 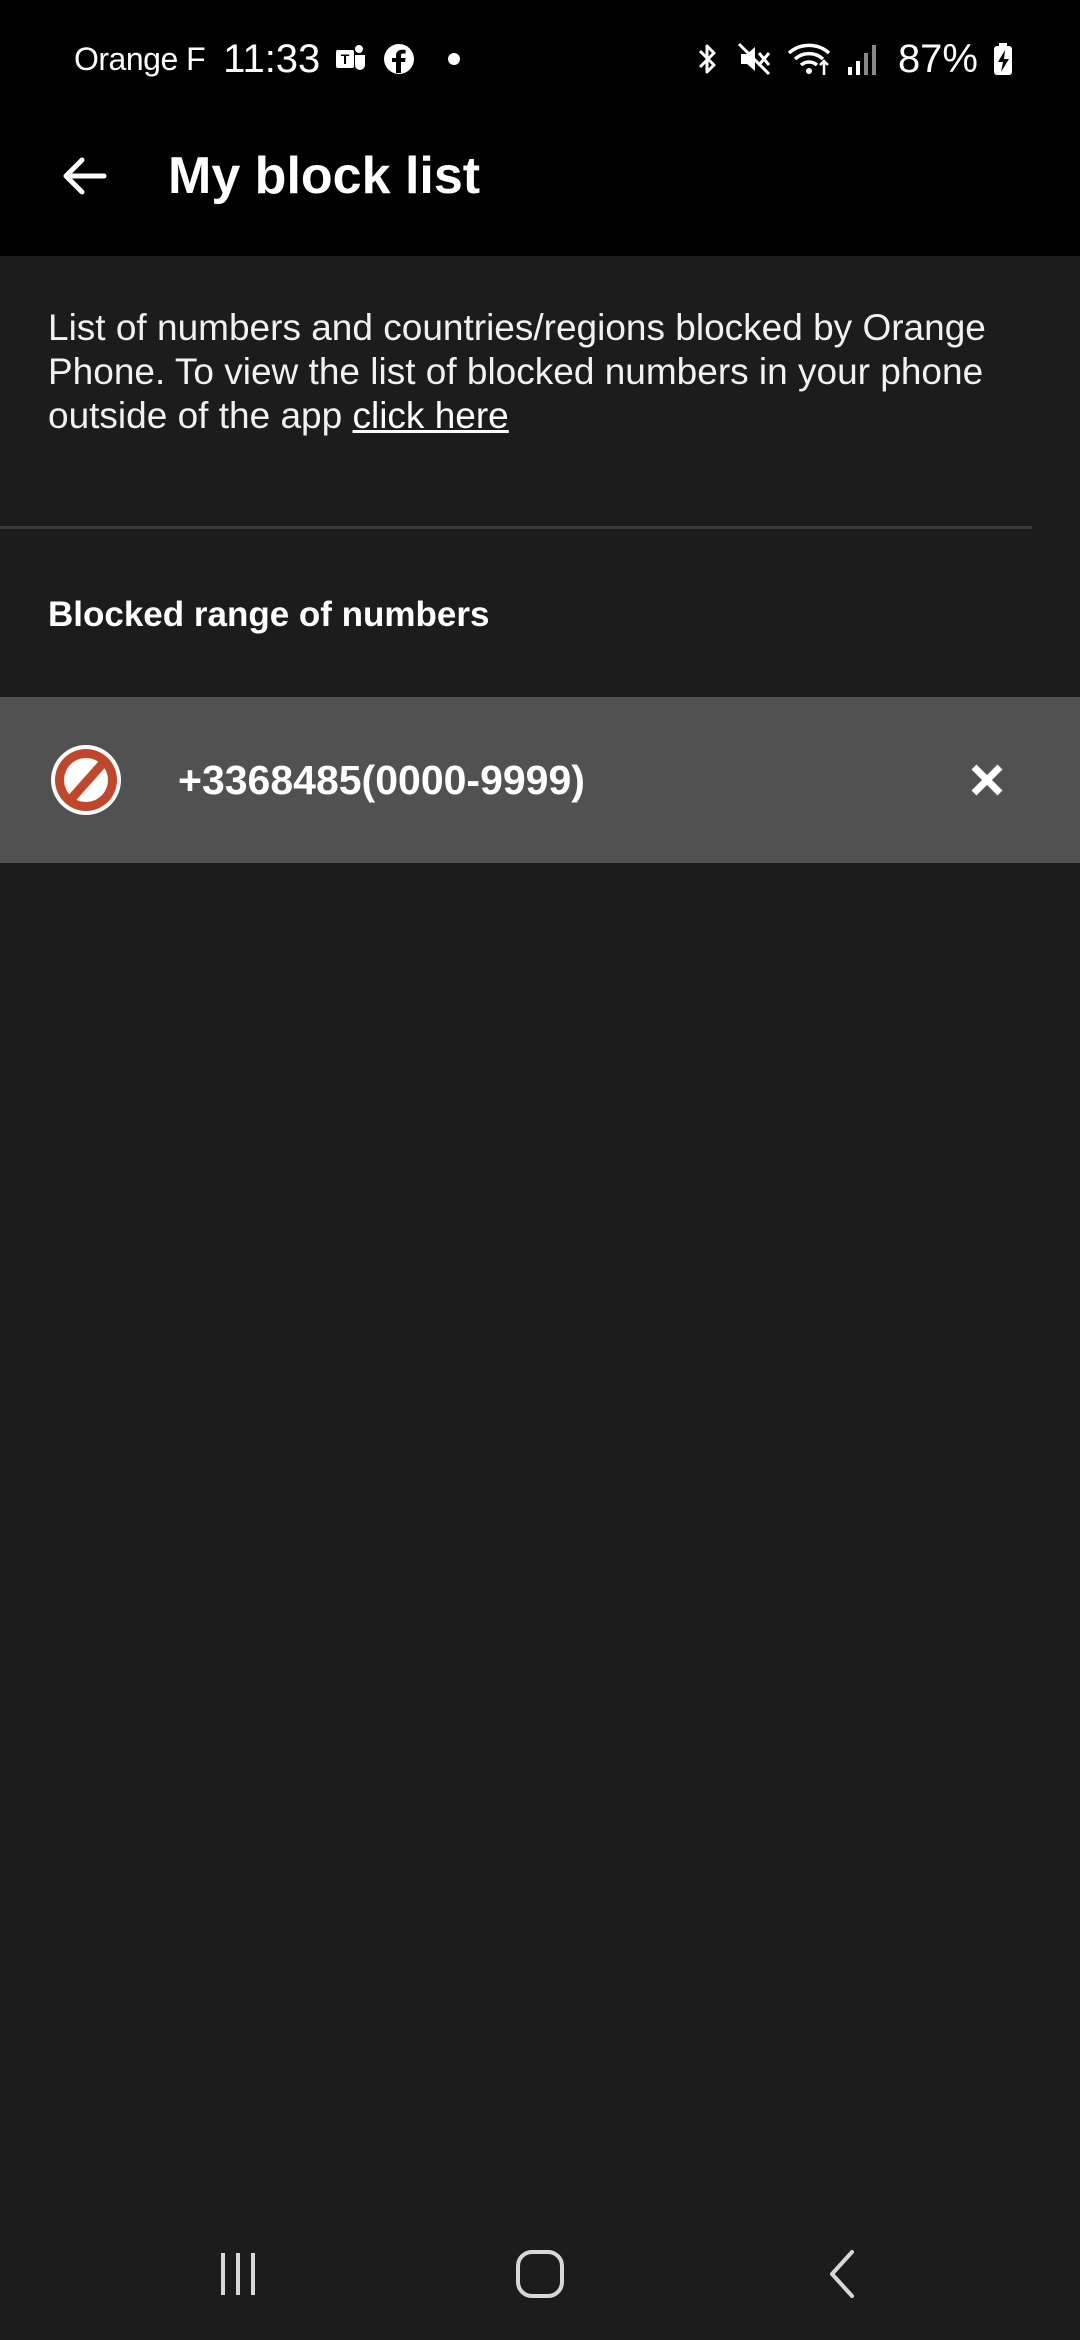 What do you see at coordinates (399, 59) in the screenshot?
I see `facebook-icon` at bounding box center [399, 59].